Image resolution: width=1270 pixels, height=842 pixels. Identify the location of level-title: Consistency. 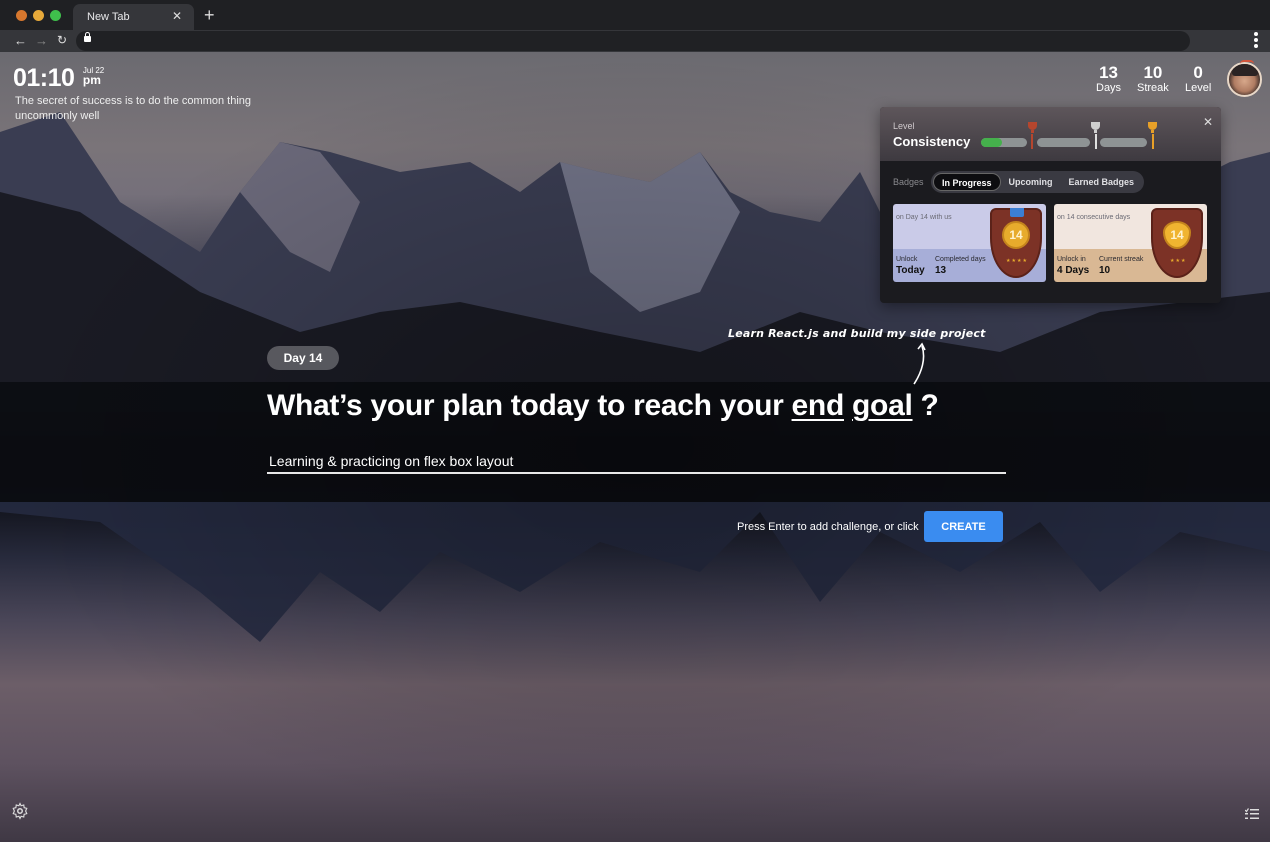
(932, 141).